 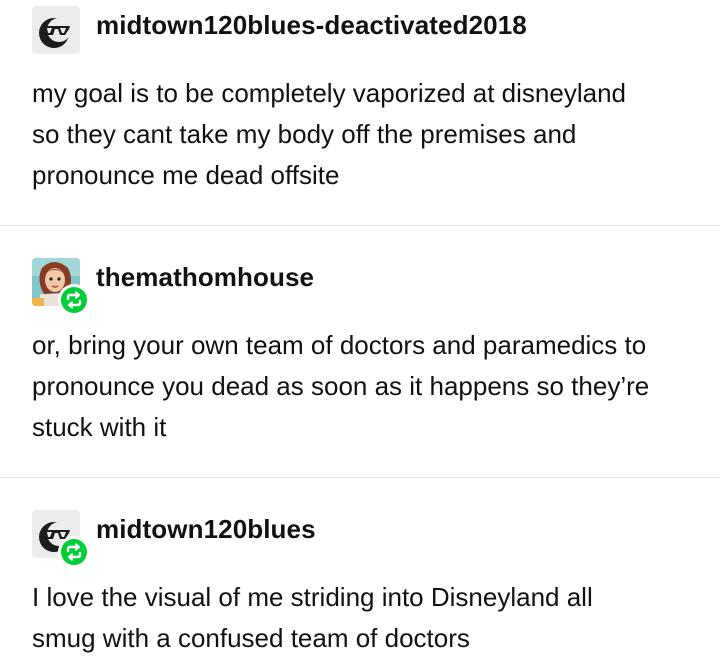 What do you see at coordinates (205, 277) in the screenshot?
I see `post-username: themathomhouse` at bounding box center [205, 277].